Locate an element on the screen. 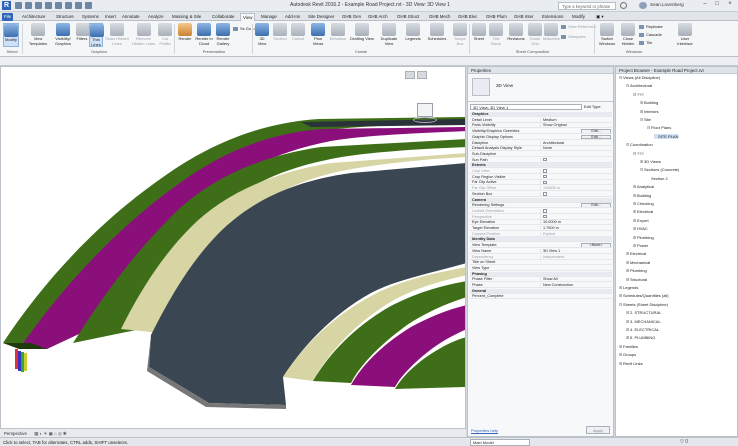 The width and height of the screenshot is (738, 446). browser-tree-item: ⊟Coordination is located at coordinates (639, 145).